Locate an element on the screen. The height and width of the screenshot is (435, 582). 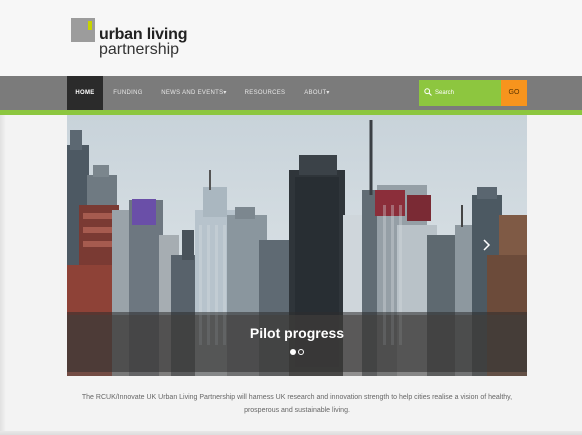
search-icon is located at coordinates (428, 92).